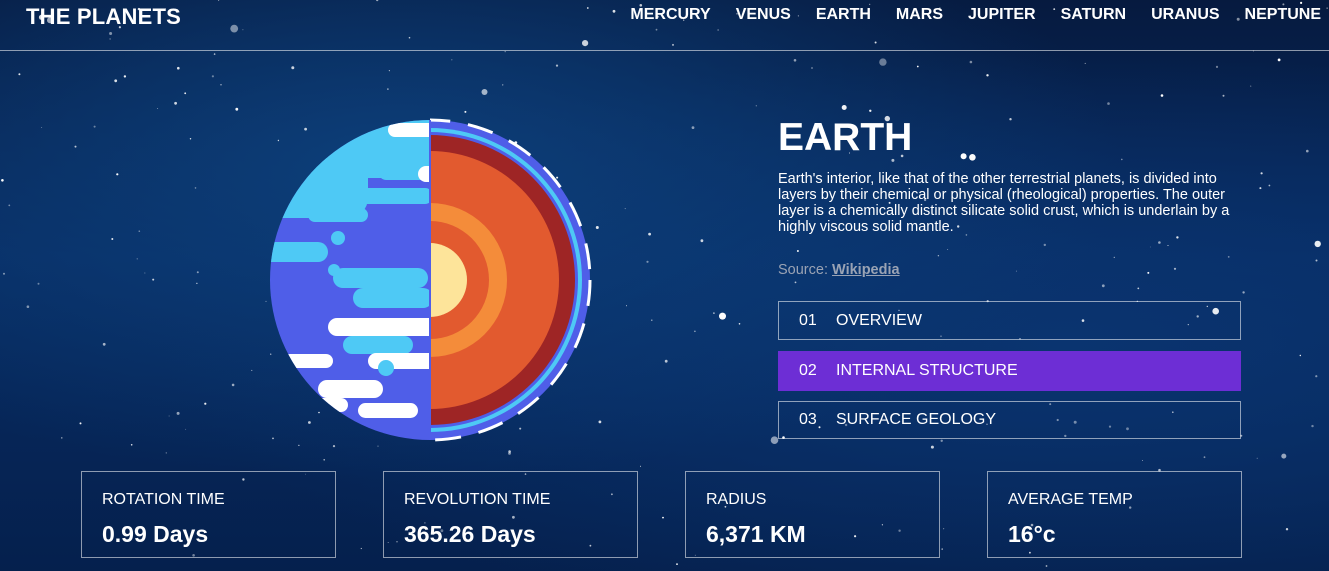  Describe the element at coordinates (756, 534) in the screenshot. I see `stat-value: 6,371 KM` at that location.